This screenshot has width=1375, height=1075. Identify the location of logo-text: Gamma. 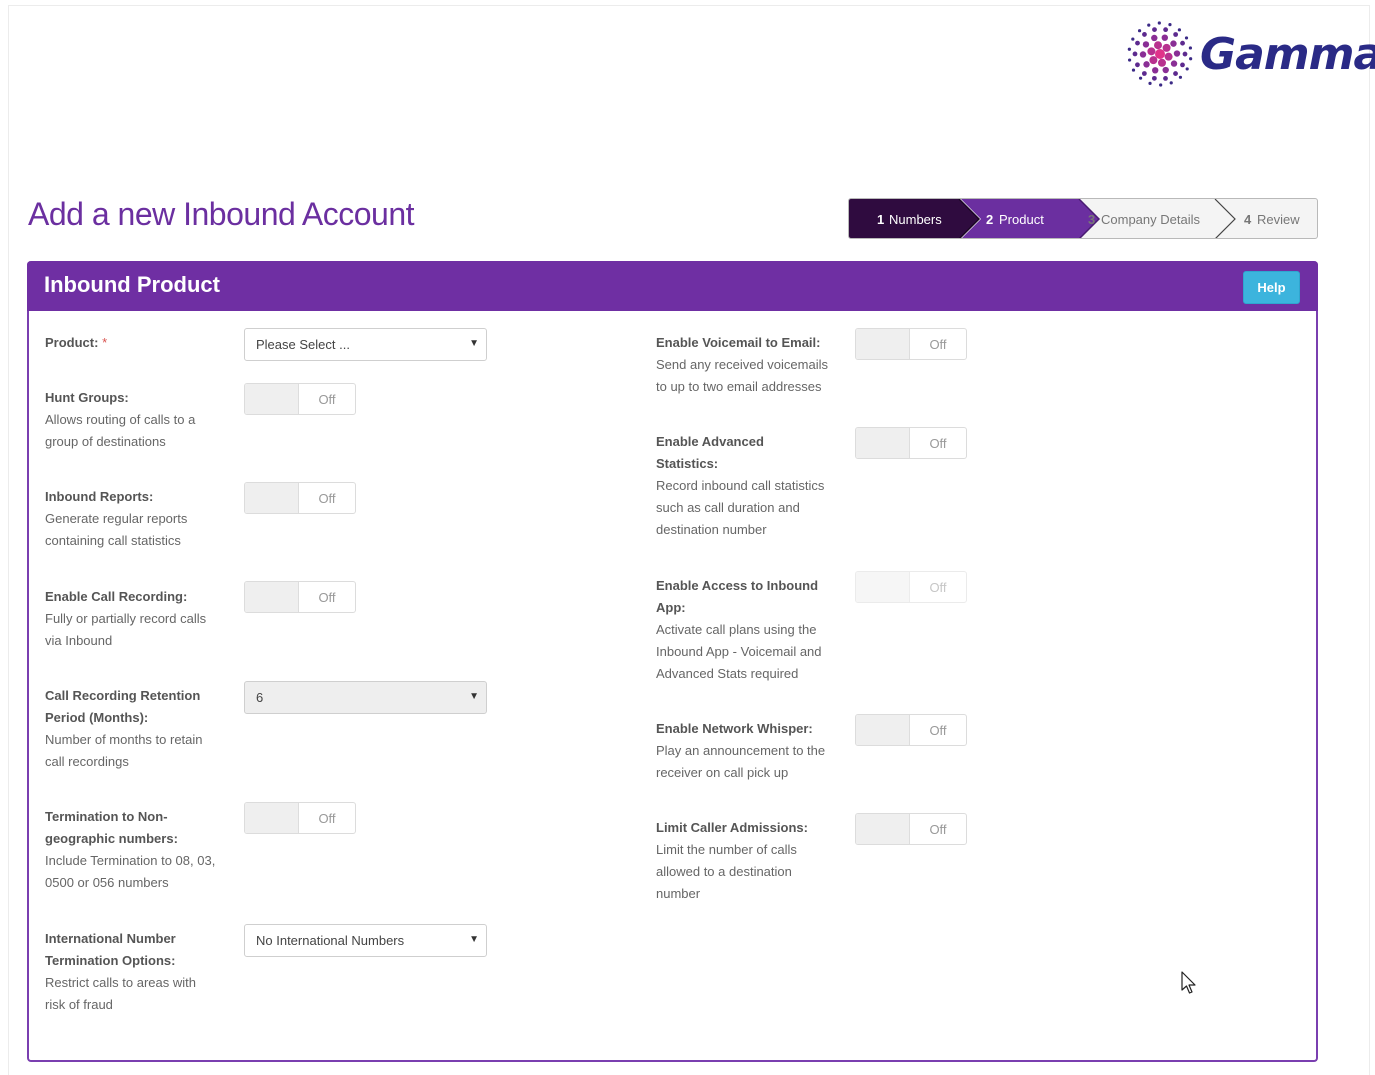
(1287, 54).